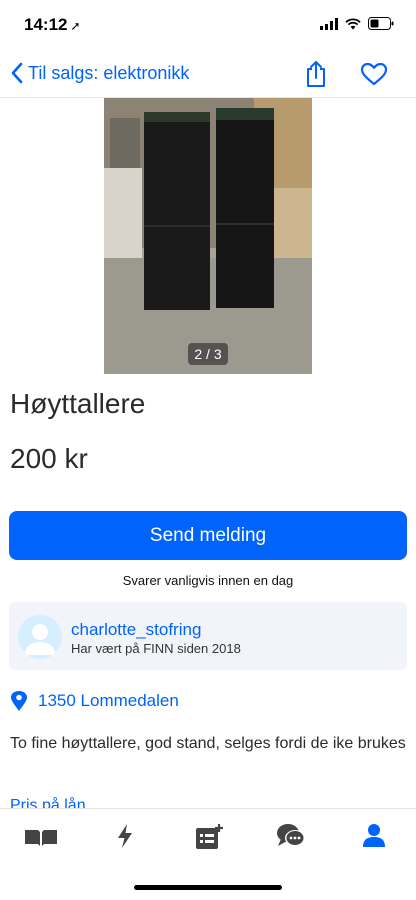 This screenshot has width=416, height=900. I want to click on share-icon, so click(316, 74).